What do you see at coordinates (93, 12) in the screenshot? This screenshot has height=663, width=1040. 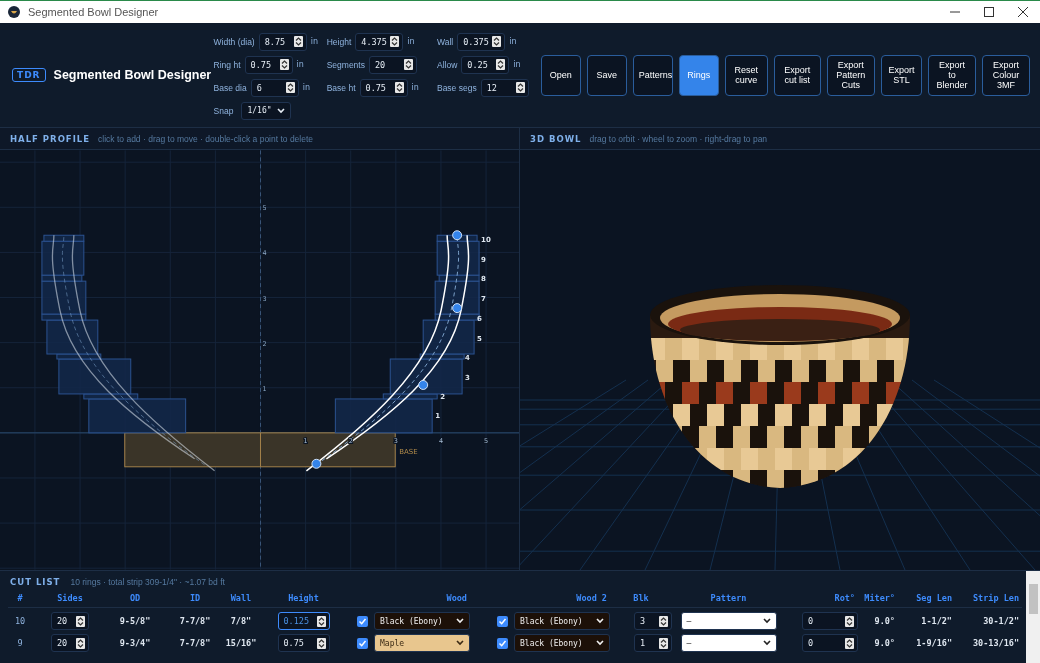 I see `window-title: Segmented Bowl Designer` at bounding box center [93, 12].